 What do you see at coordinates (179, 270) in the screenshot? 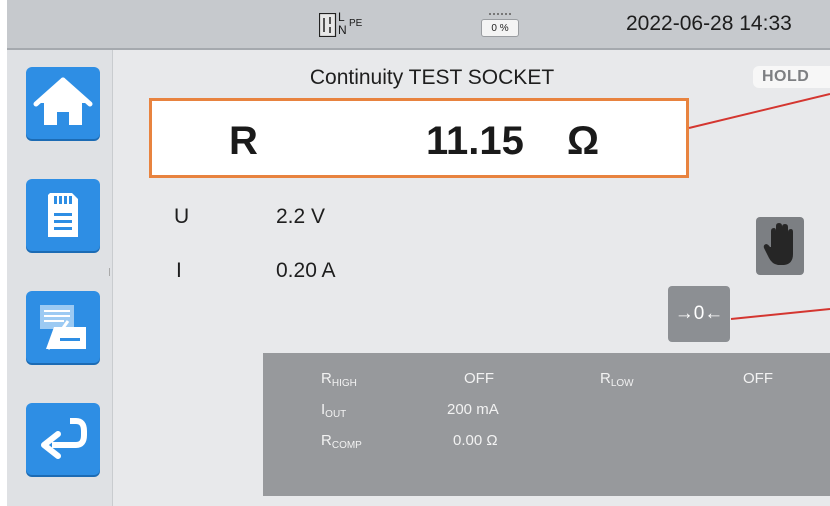
I see `current-label: I` at bounding box center [179, 270].